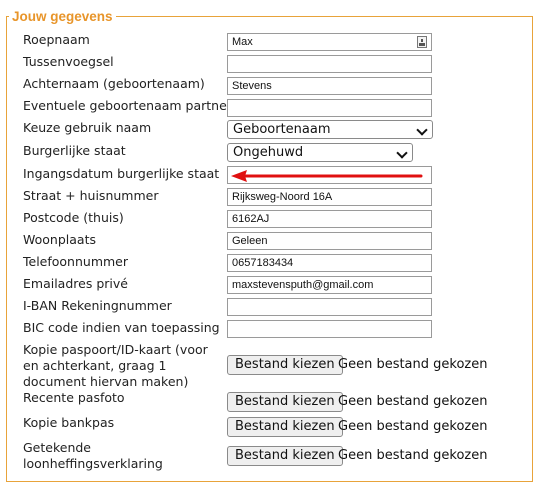  I want to click on marital-status-value: Ongehuwd, so click(268, 152).